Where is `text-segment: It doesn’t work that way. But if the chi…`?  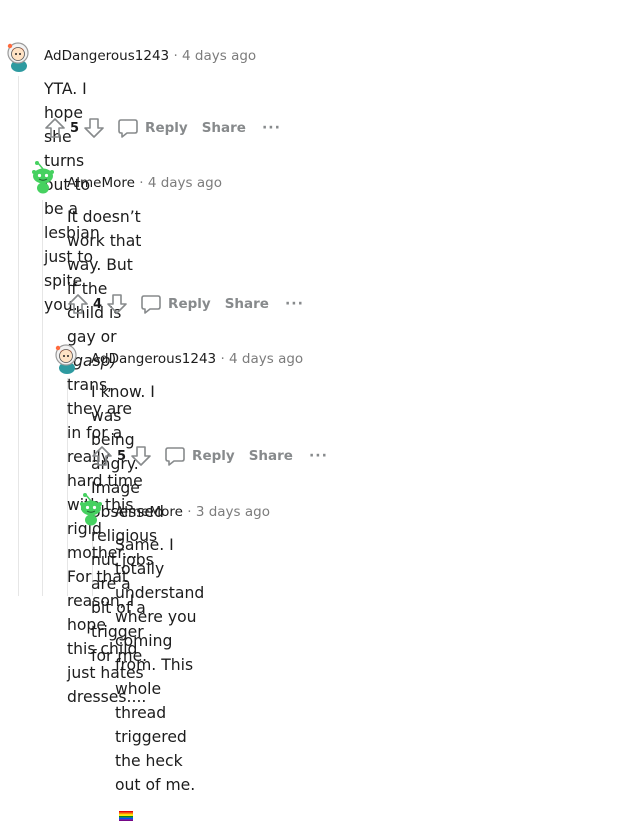 text-segment: It doesn’t work that way. But if the chi… is located at coordinates (104, 277).